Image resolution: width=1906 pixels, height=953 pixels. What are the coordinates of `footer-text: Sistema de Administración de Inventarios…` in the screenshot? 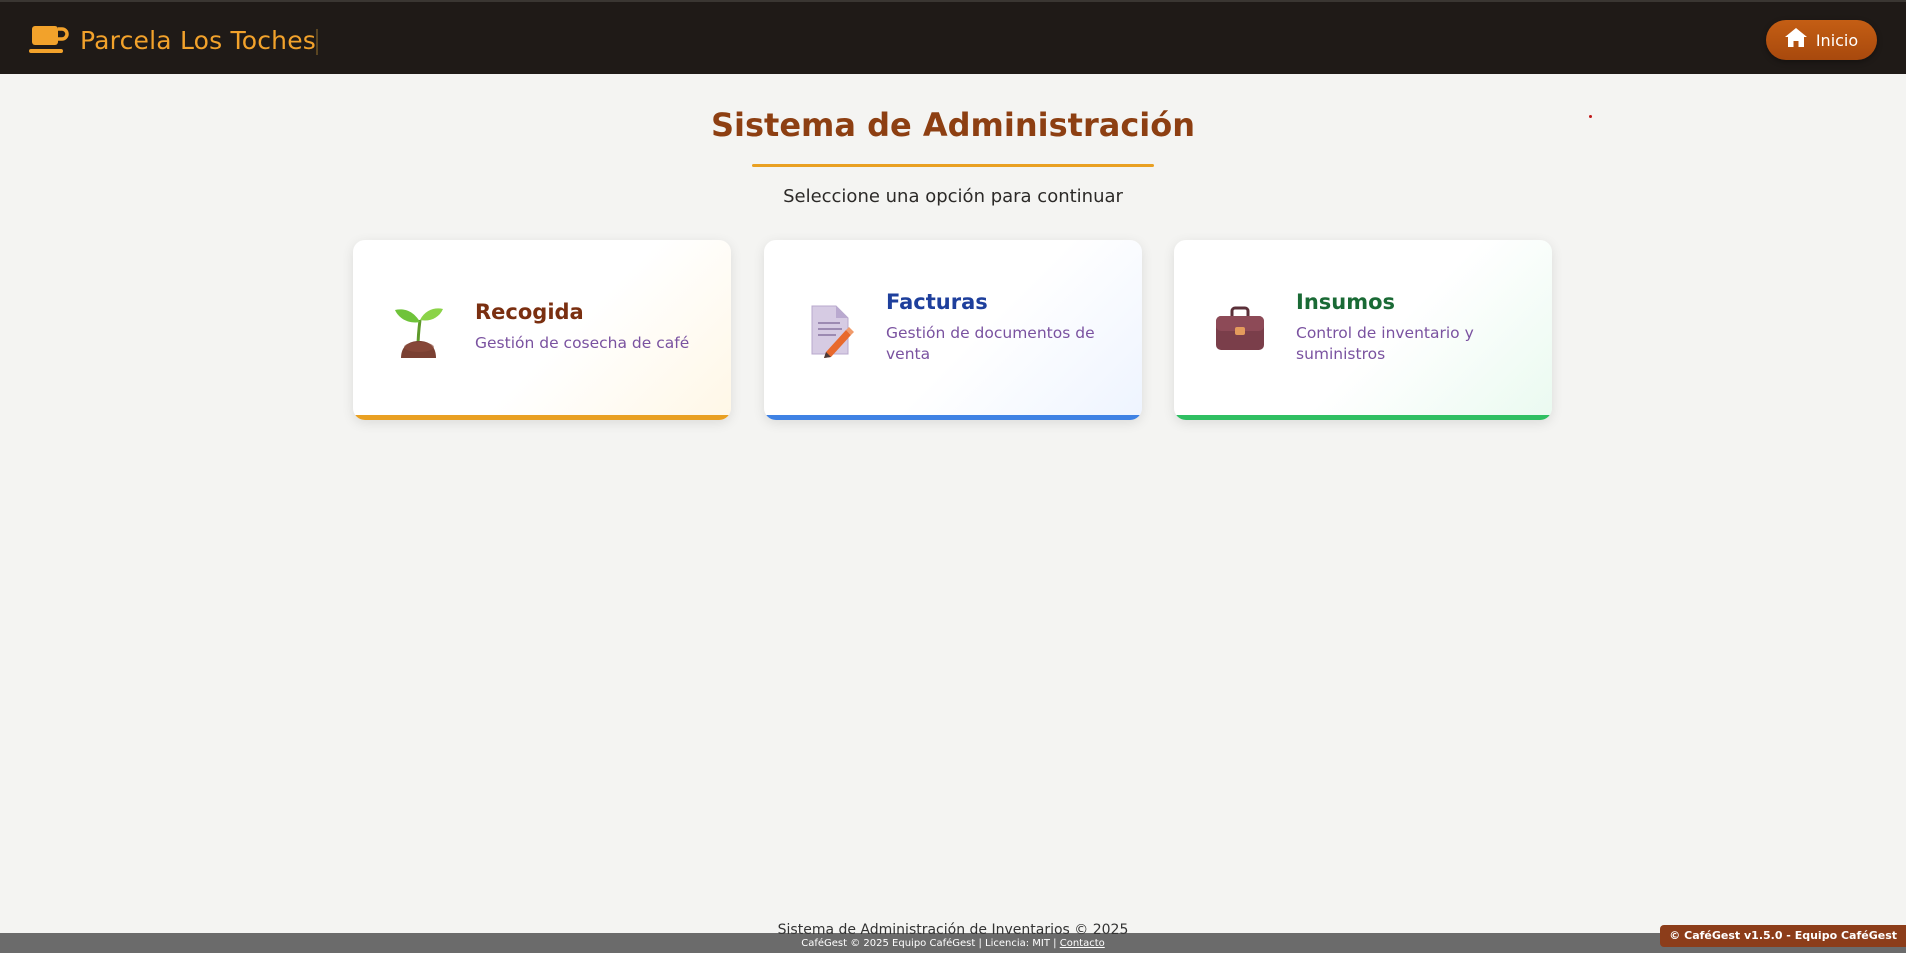 It's located at (953, 930).